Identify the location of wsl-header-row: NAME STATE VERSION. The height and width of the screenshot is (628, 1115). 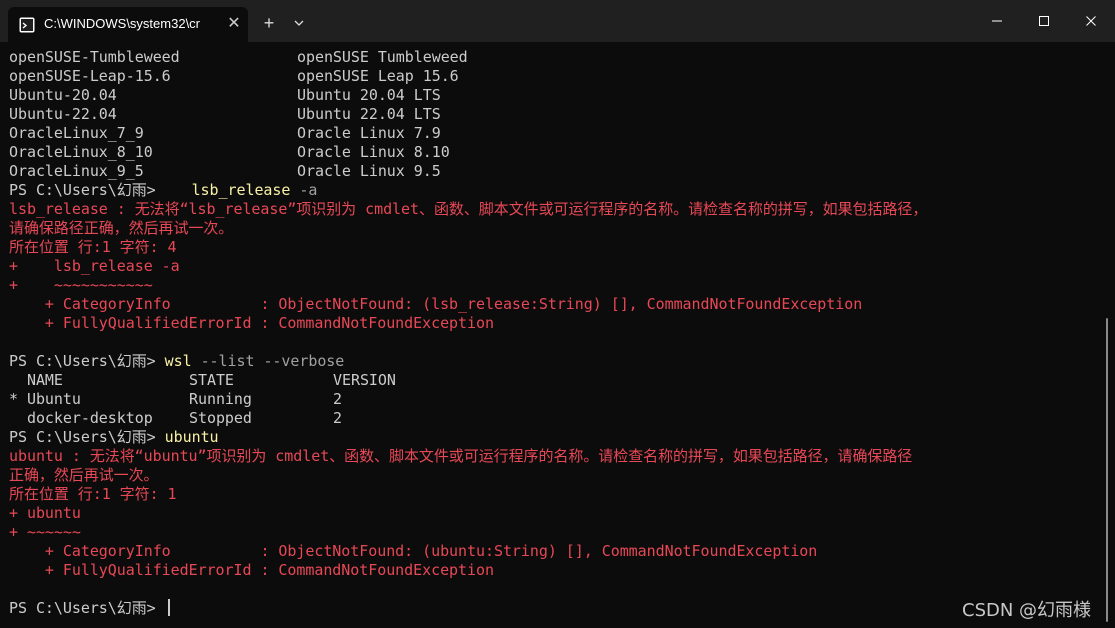
(554, 380).